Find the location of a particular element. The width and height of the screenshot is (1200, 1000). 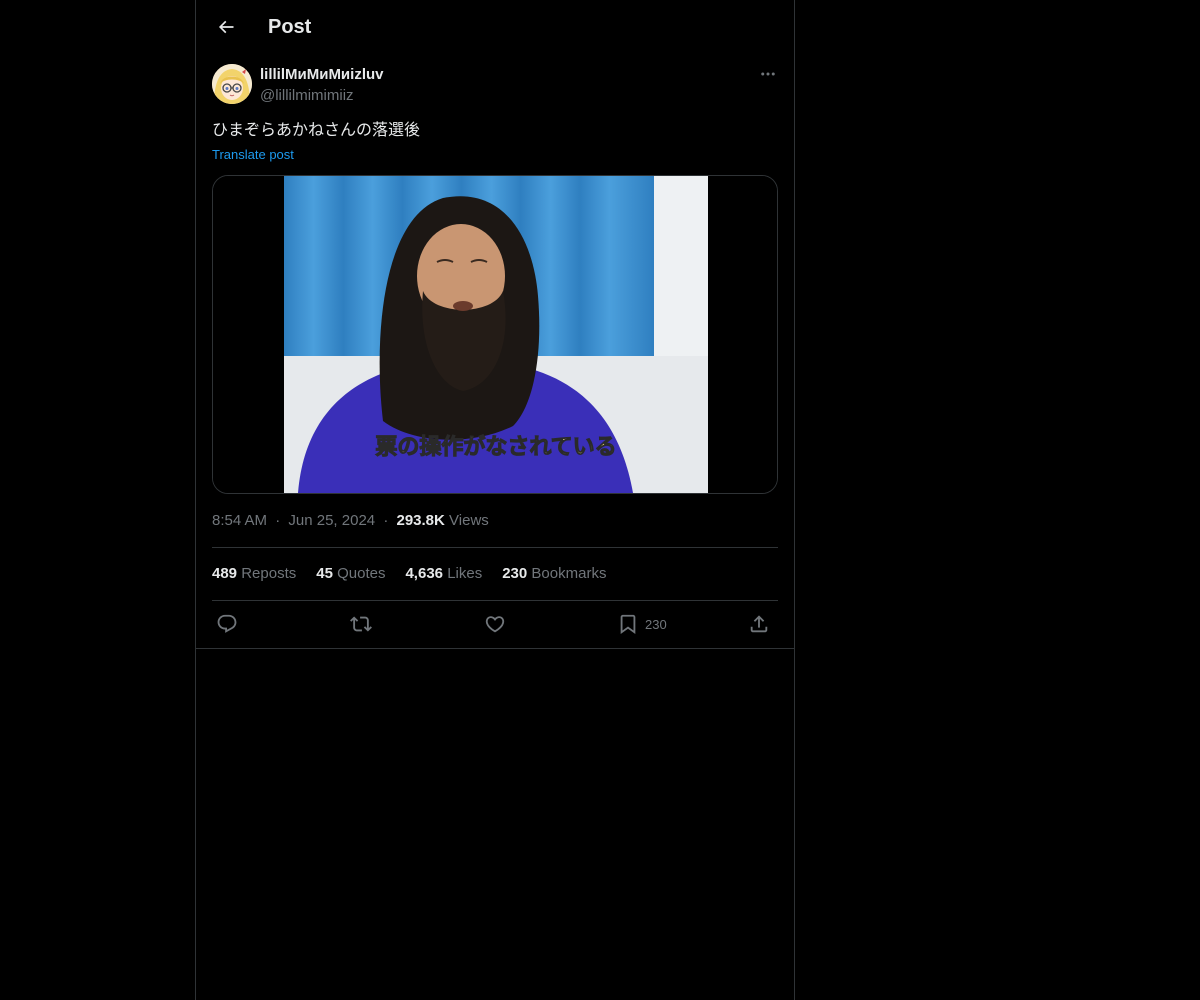

author-row: lillilMиMиMиizluv @lillilmimimiiz is located at coordinates (495, 86).